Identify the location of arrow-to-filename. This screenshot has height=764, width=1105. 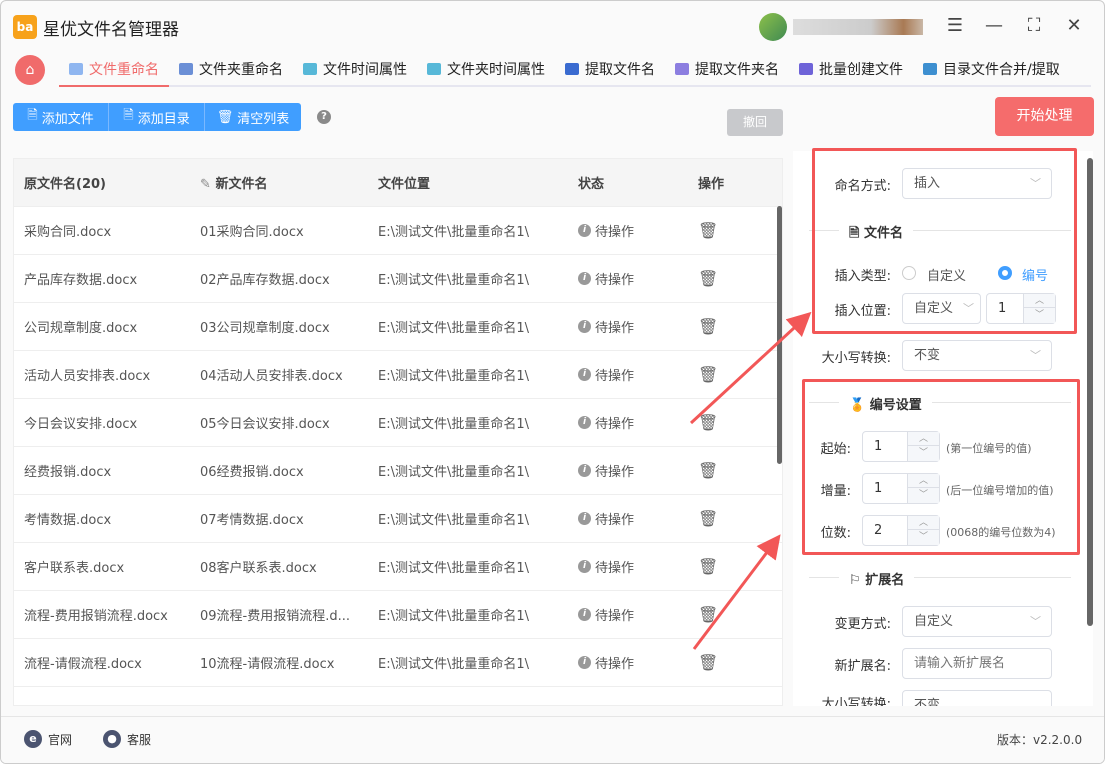
(750, 368).